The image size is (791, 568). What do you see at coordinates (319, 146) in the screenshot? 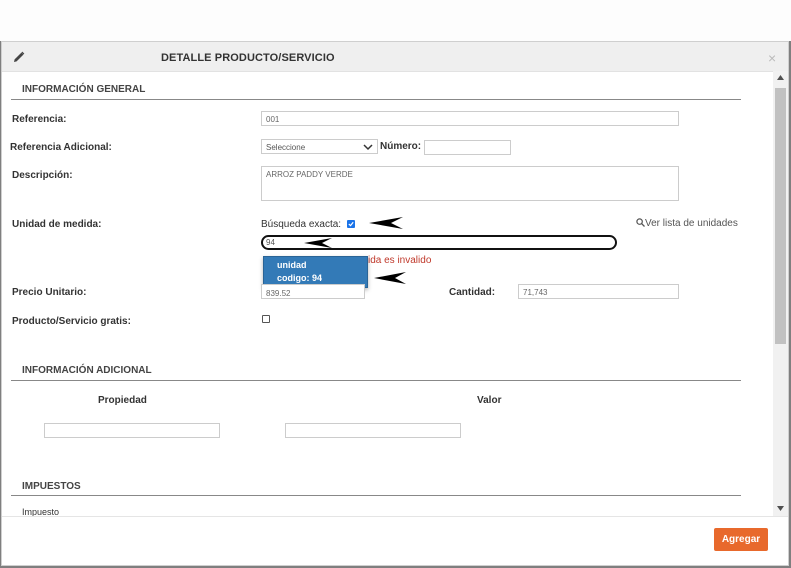
I see `ref-adicional-select: Seleccione` at bounding box center [319, 146].